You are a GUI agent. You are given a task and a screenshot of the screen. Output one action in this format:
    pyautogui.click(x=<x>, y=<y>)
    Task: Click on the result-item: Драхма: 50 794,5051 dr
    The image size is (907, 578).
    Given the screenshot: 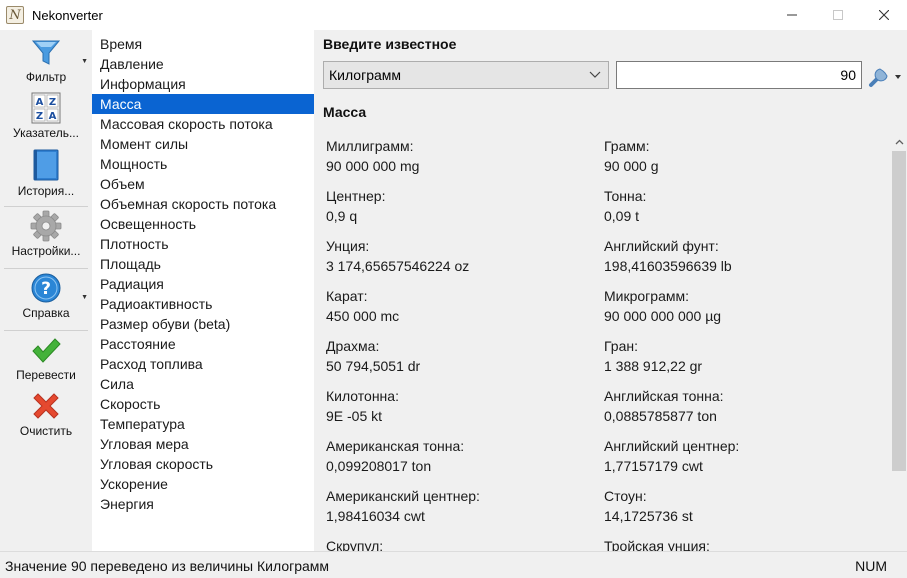 What is the action you would take?
    pyautogui.click(x=456, y=356)
    